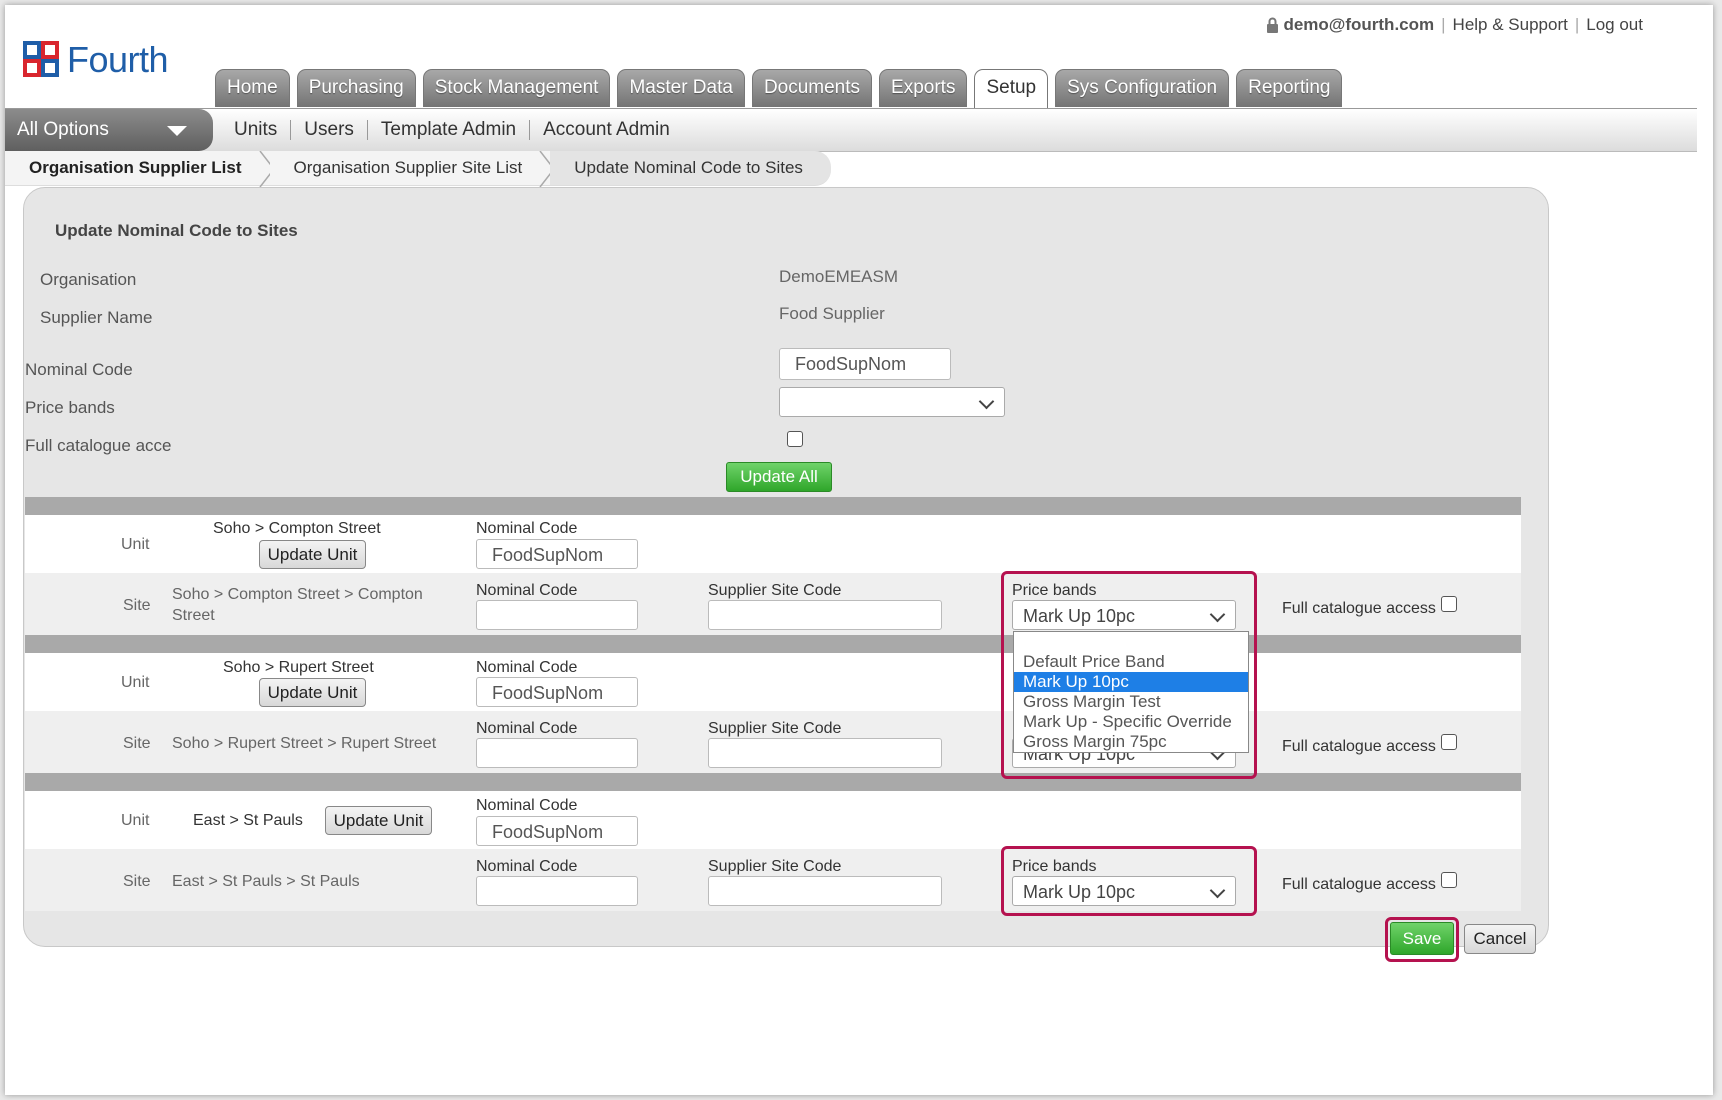 The width and height of the screenshot is (1722, 1100). What do you see at coordinates (96, 317) in the screenshot?
I see `supplier-name-label: Supplier Name` at bounding box center [96, 317].